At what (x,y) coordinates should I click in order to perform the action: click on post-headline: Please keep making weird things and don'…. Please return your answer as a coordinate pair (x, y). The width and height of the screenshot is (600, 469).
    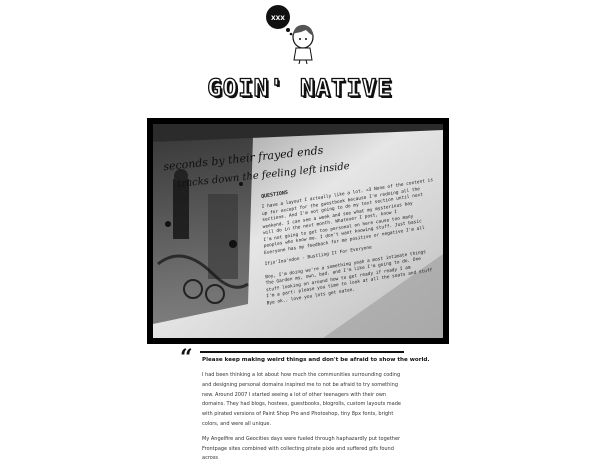
    Looking at the image, I should click on (316, 360).